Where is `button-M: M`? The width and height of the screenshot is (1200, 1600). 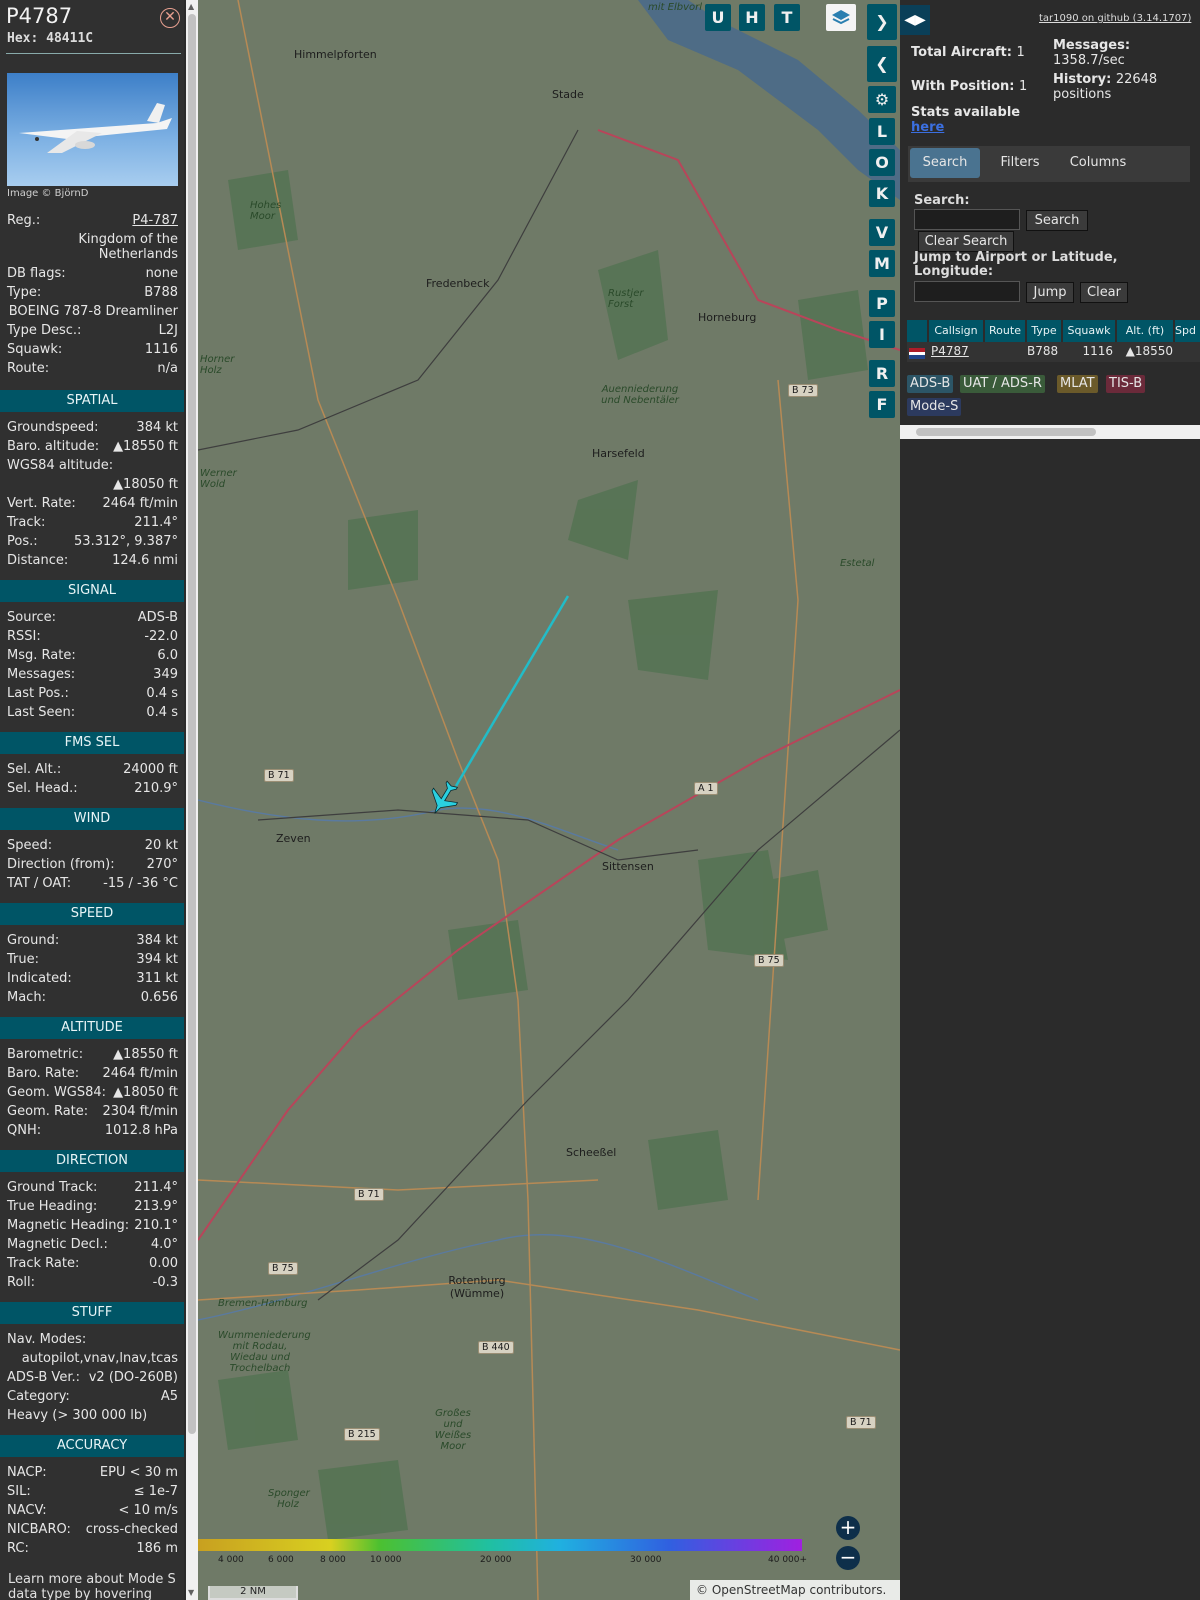
button-M: M is located at coordinates (882, 263).